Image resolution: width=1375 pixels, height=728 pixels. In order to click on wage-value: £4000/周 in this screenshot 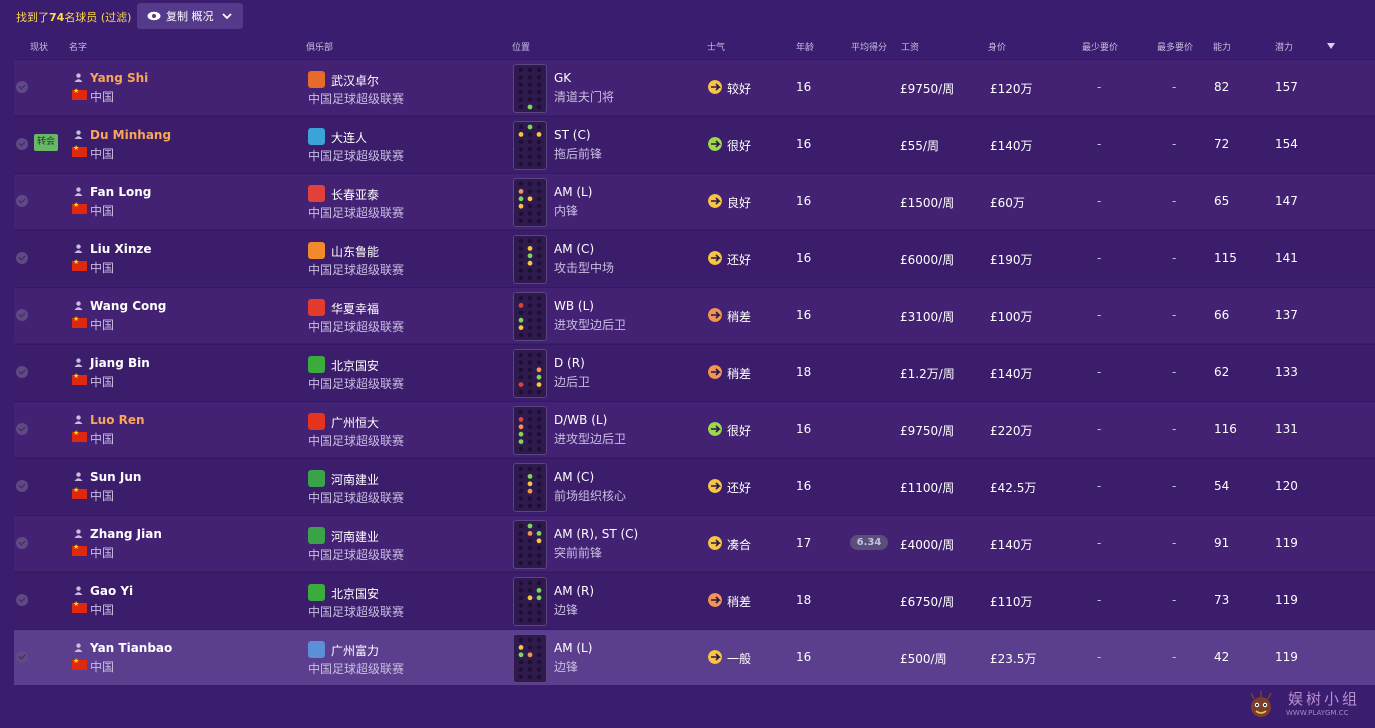, I will do `click(927, 545)`.